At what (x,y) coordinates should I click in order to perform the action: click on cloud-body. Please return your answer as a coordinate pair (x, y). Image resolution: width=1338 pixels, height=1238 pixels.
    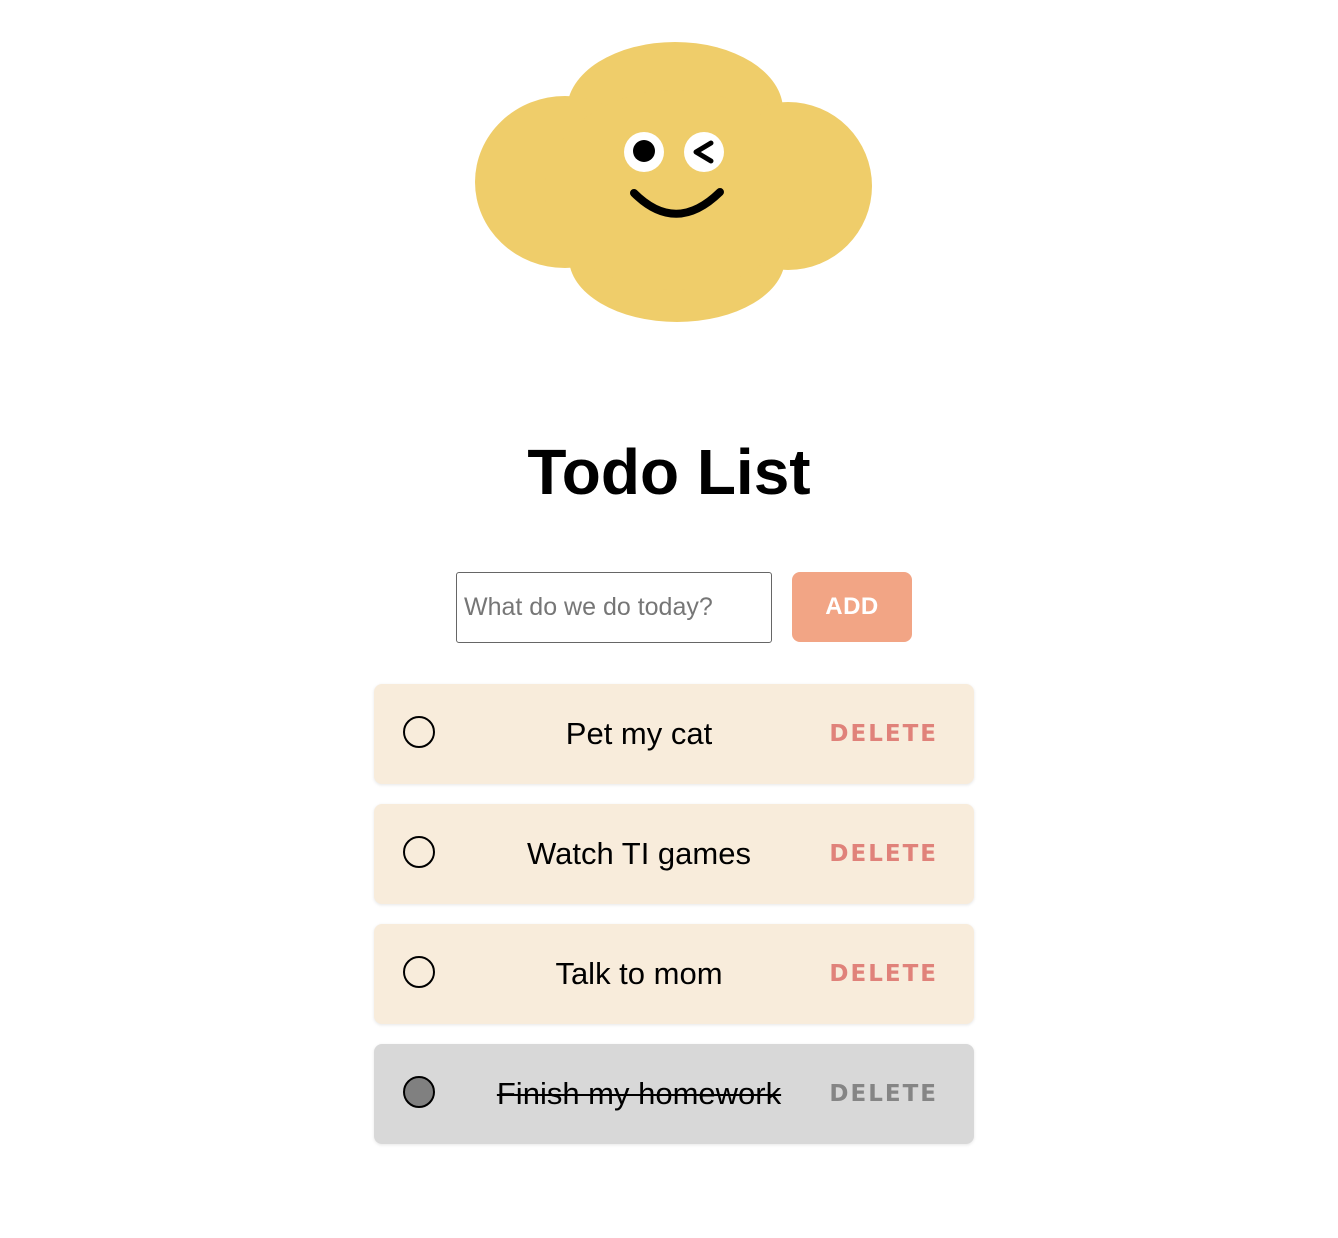
    Looking at the image, I should click on (673, 182).